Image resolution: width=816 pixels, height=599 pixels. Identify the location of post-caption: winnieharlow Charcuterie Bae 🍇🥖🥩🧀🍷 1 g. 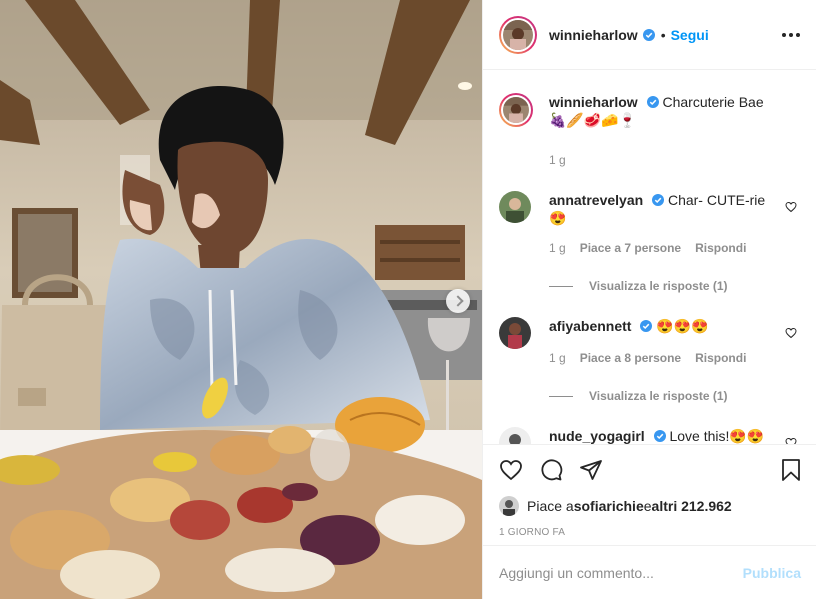
(650, 131).